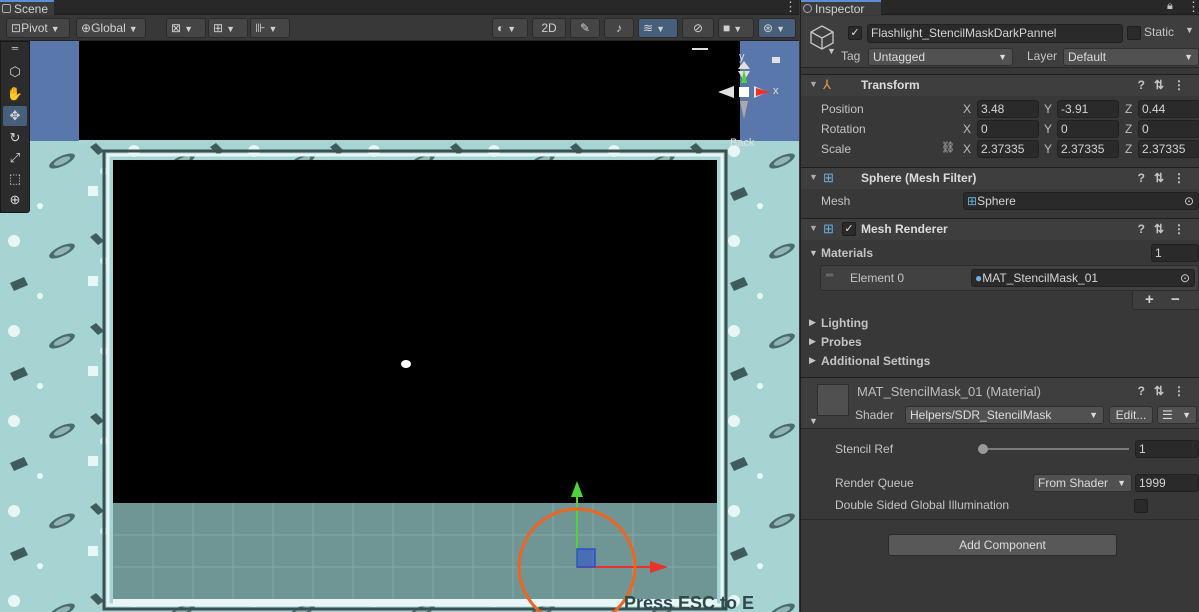 The width and height of the screenshot is (1199, 612). I want to click on probes-foldout: ▶ Probes, so click(1000, 342).